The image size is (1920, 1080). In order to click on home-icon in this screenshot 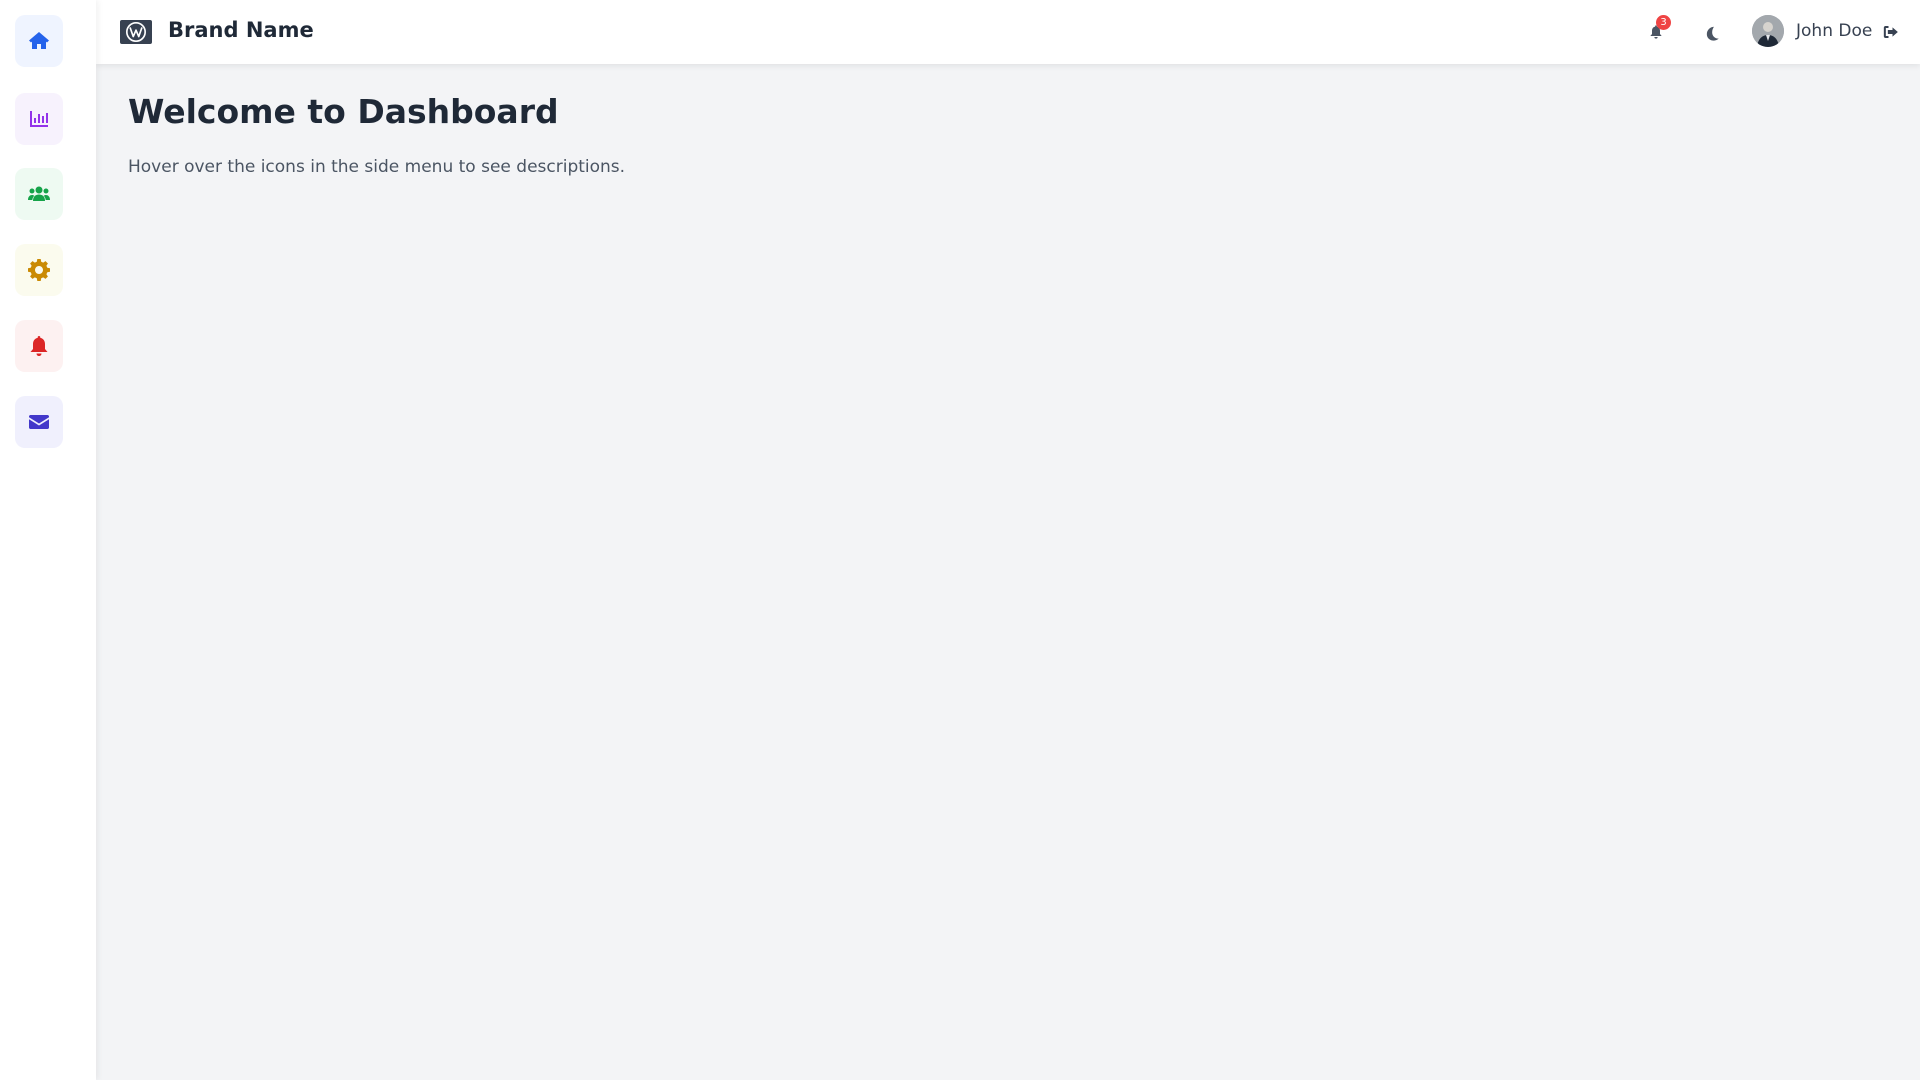, I will do `click(39, 40)`.